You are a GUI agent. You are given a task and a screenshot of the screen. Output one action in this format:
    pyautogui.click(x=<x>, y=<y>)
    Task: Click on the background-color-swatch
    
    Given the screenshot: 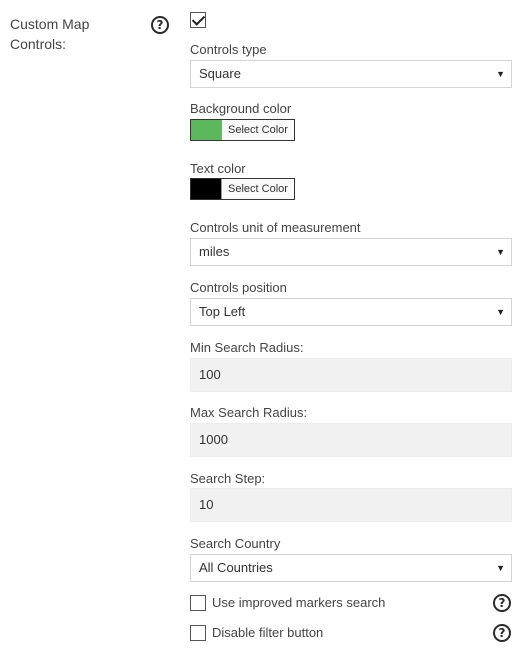 What is the action you would take?
    pyautogui.click(x=206, y=130)
    